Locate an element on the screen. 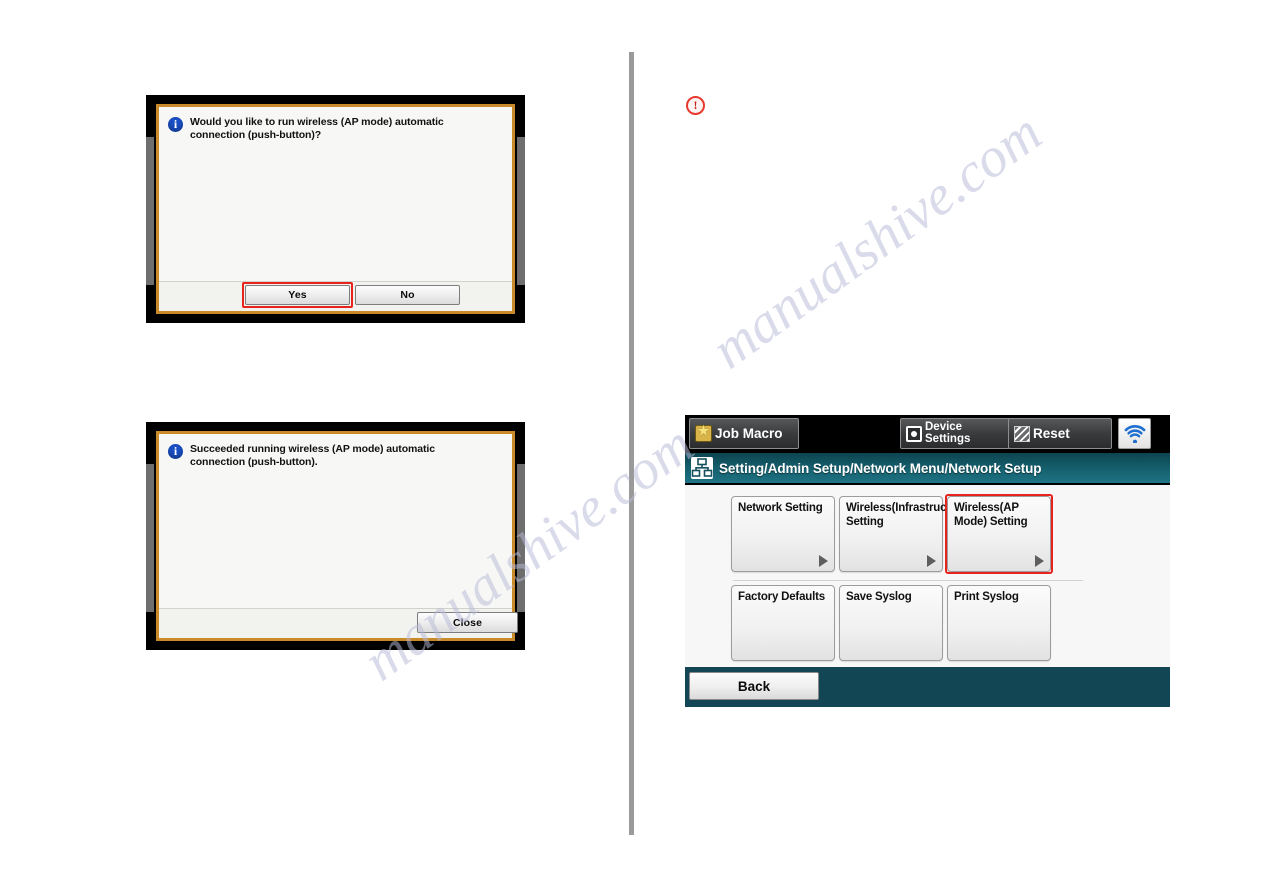  star-icon is located at coordinates (703, 432).